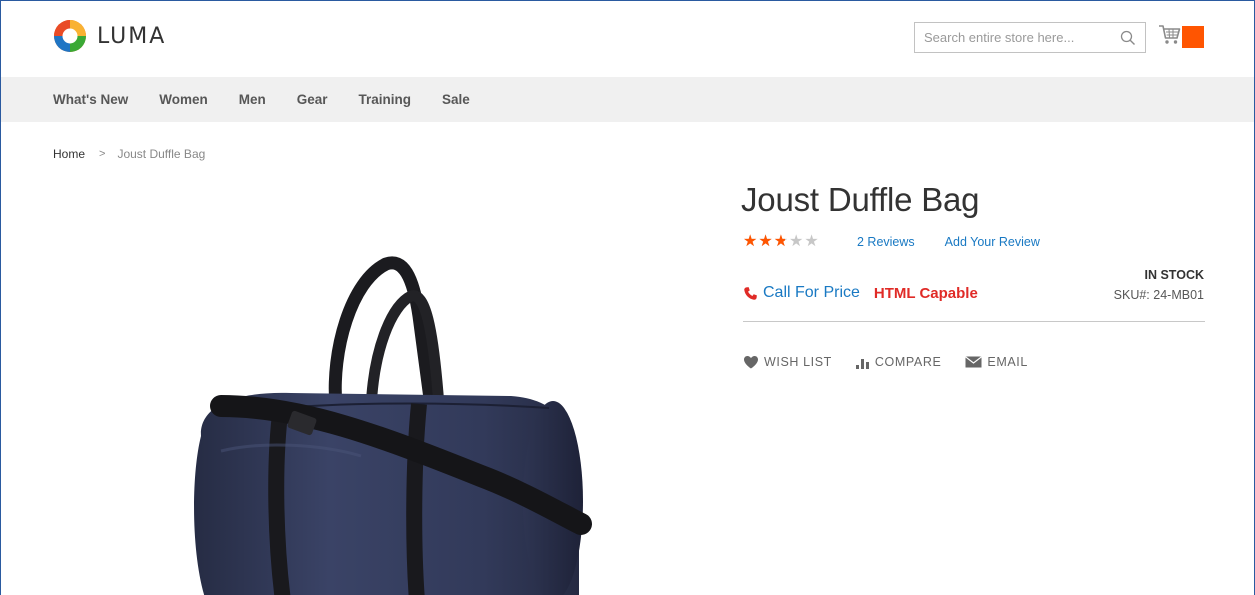  What do you see at coordinates (1007, 362) in the screenshot?
I see `email-label: EMAIL` at bounding box center [1007, 362].